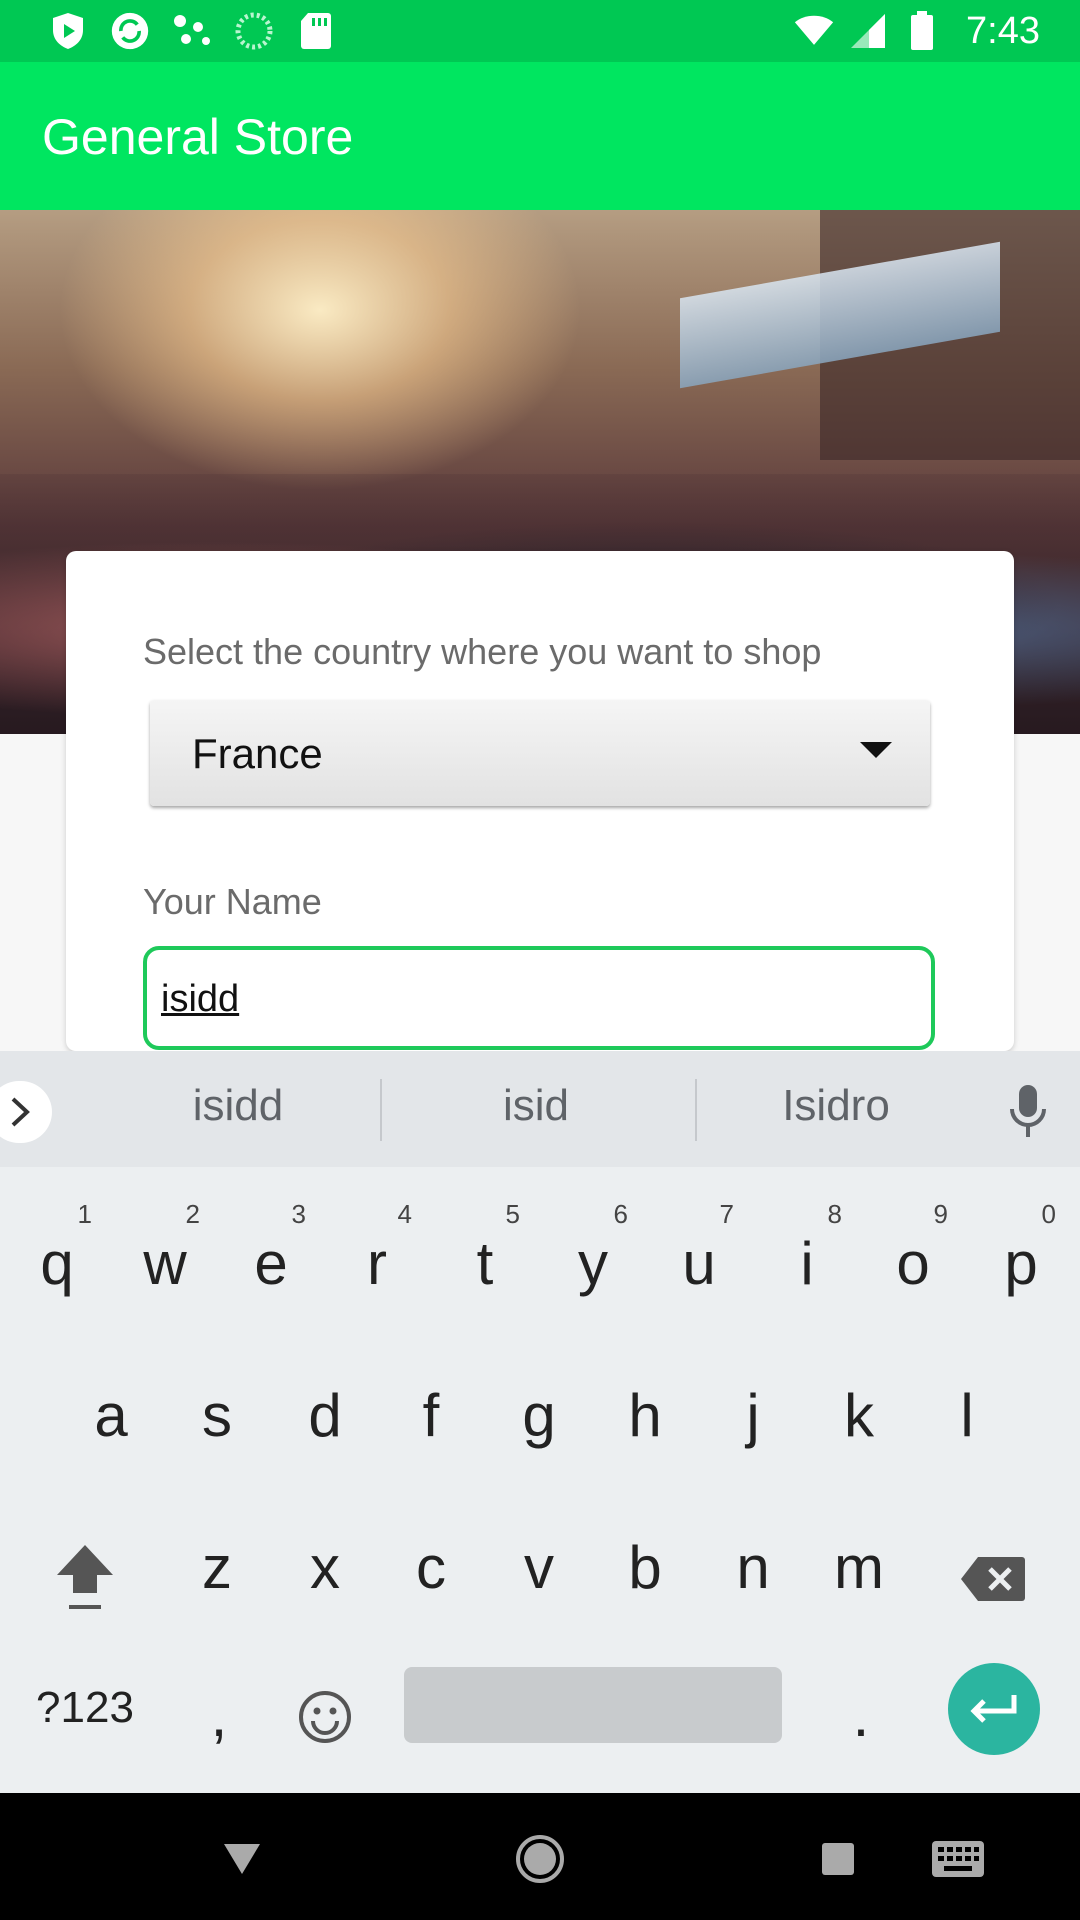 Image resolution: width=1080 pixels, height=1920 pixels. What do you see at coordinates (298, 1214) in the screenshot?
I see `key-hint: 3` at bounding box center [298, 1214].